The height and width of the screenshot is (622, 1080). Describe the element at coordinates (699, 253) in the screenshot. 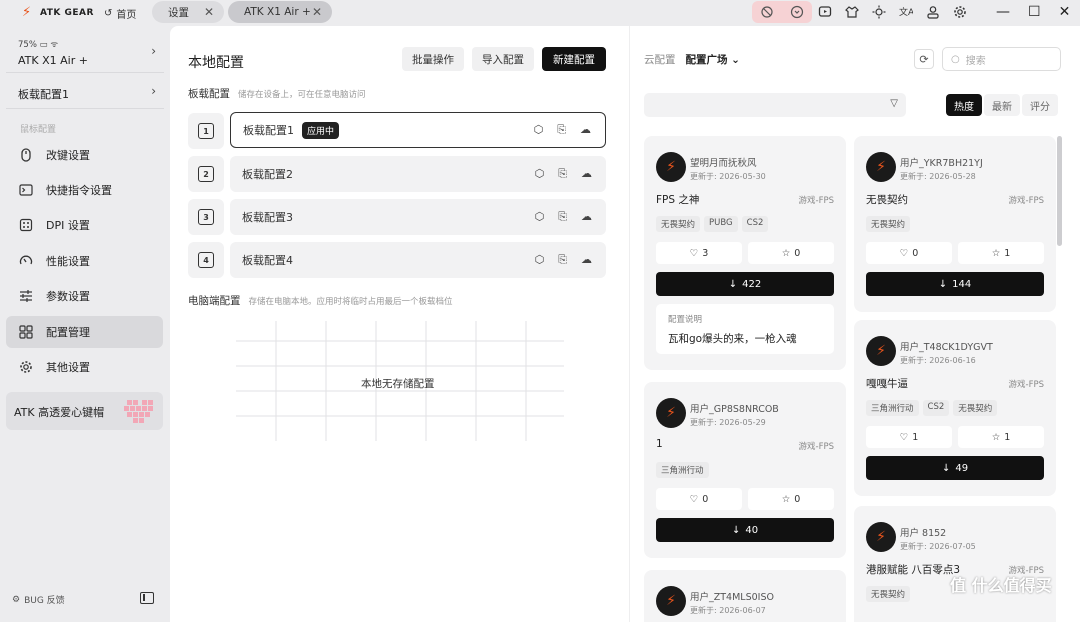

I see `like-button: ♡ 3` at that location.